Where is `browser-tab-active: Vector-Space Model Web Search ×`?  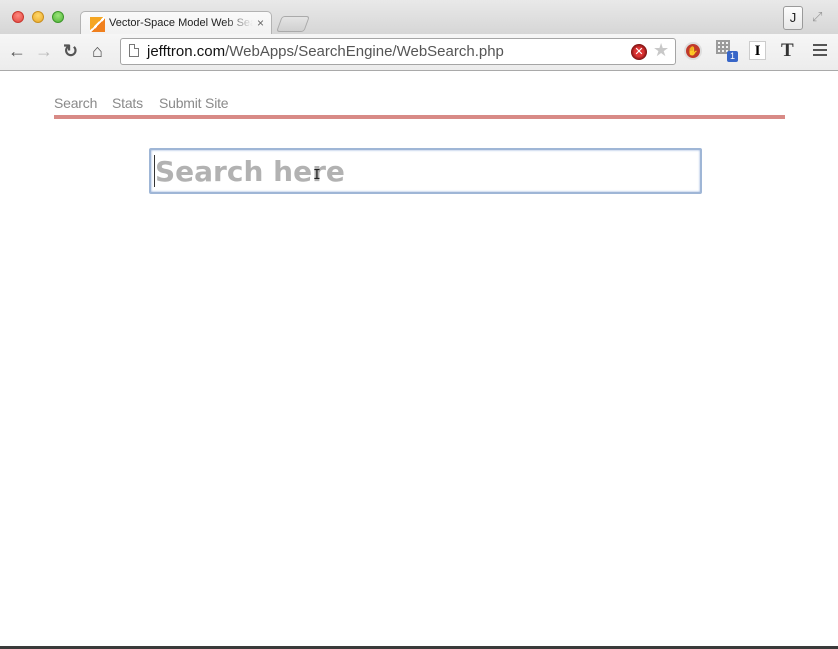
browser-tab-active: Vector-Space Model Web Search × is located at coordinates (176, 23).